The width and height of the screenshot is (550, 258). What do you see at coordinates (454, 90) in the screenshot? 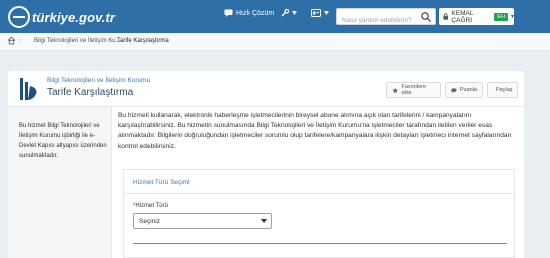
I see `comment-icon` at bounding box center [454, 90].